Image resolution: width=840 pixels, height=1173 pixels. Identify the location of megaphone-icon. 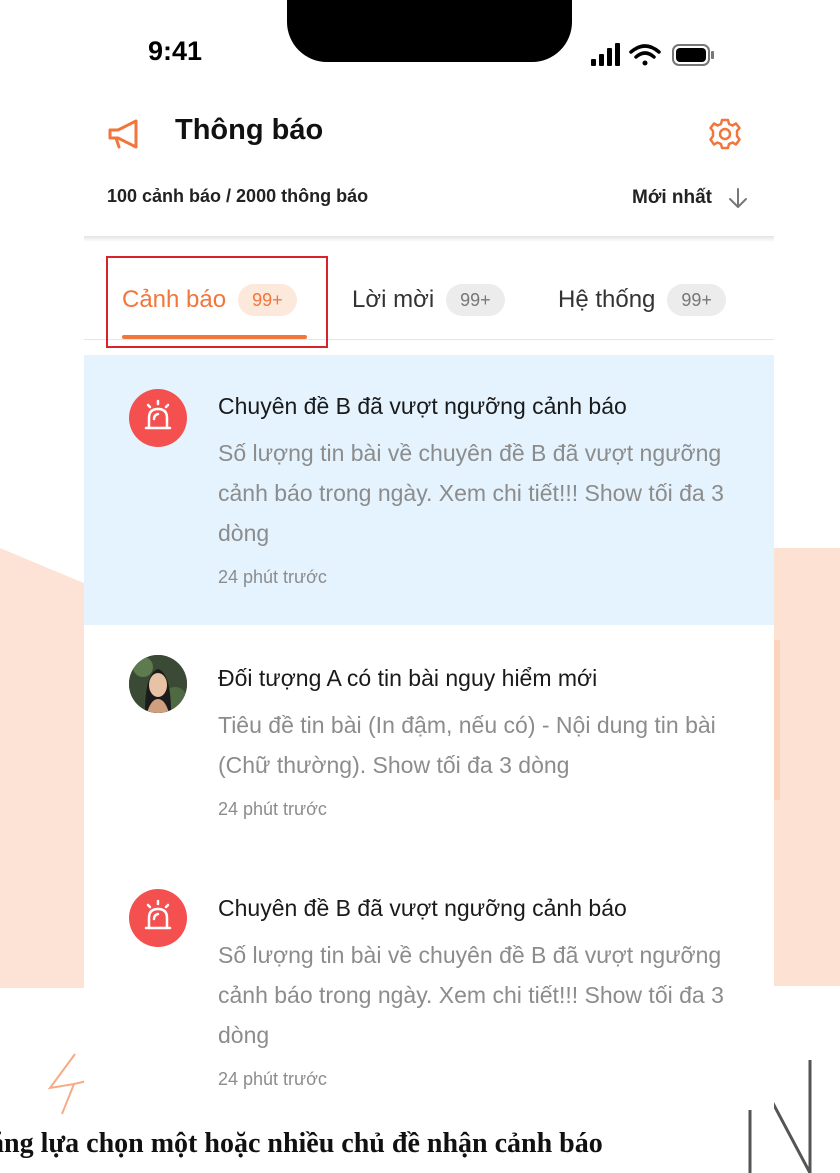
(124, 134).